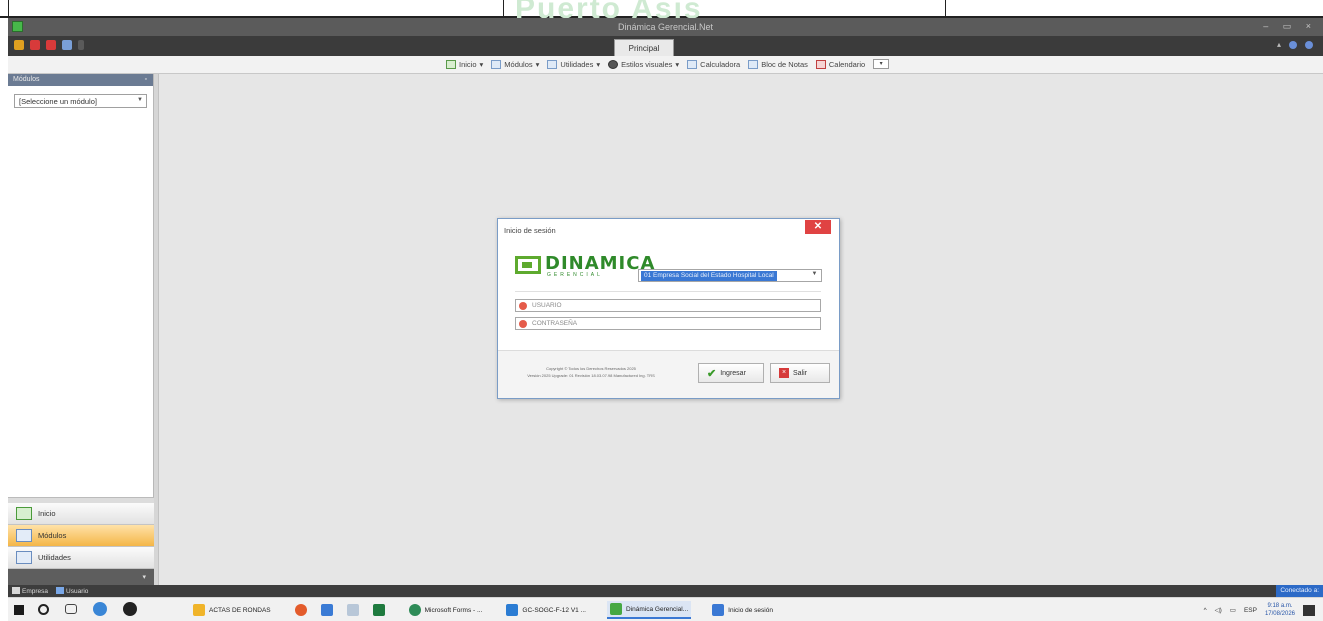 This screenshot has width=1323, height=621. What do you see at coordinates (584, 266) in the screenshot?
I see `dinamica-logo: DINAMICA GERENCIAL` at bounding box center [584, 266].